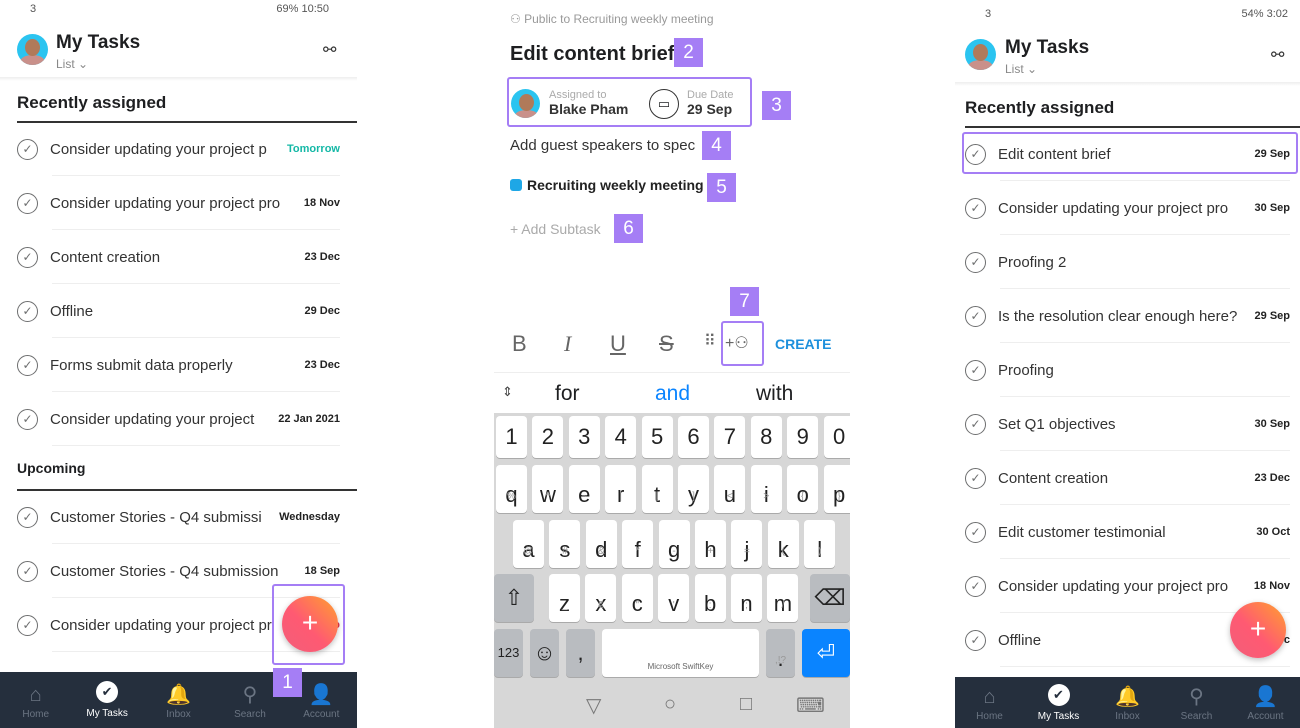 The image size is (1300, 728). Describe the element at coordinates (528, 544) in the screenshot. I see `key: @ a` at that location.